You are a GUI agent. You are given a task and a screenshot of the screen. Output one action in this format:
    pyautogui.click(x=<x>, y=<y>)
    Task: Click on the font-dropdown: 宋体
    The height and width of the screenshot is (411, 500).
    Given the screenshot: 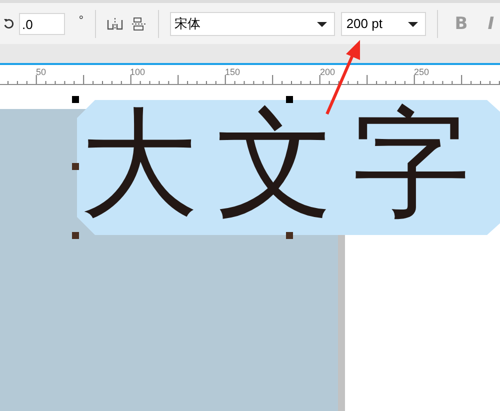 What is the action you would take?
    pyautogui.click(x=253, y=24)
    